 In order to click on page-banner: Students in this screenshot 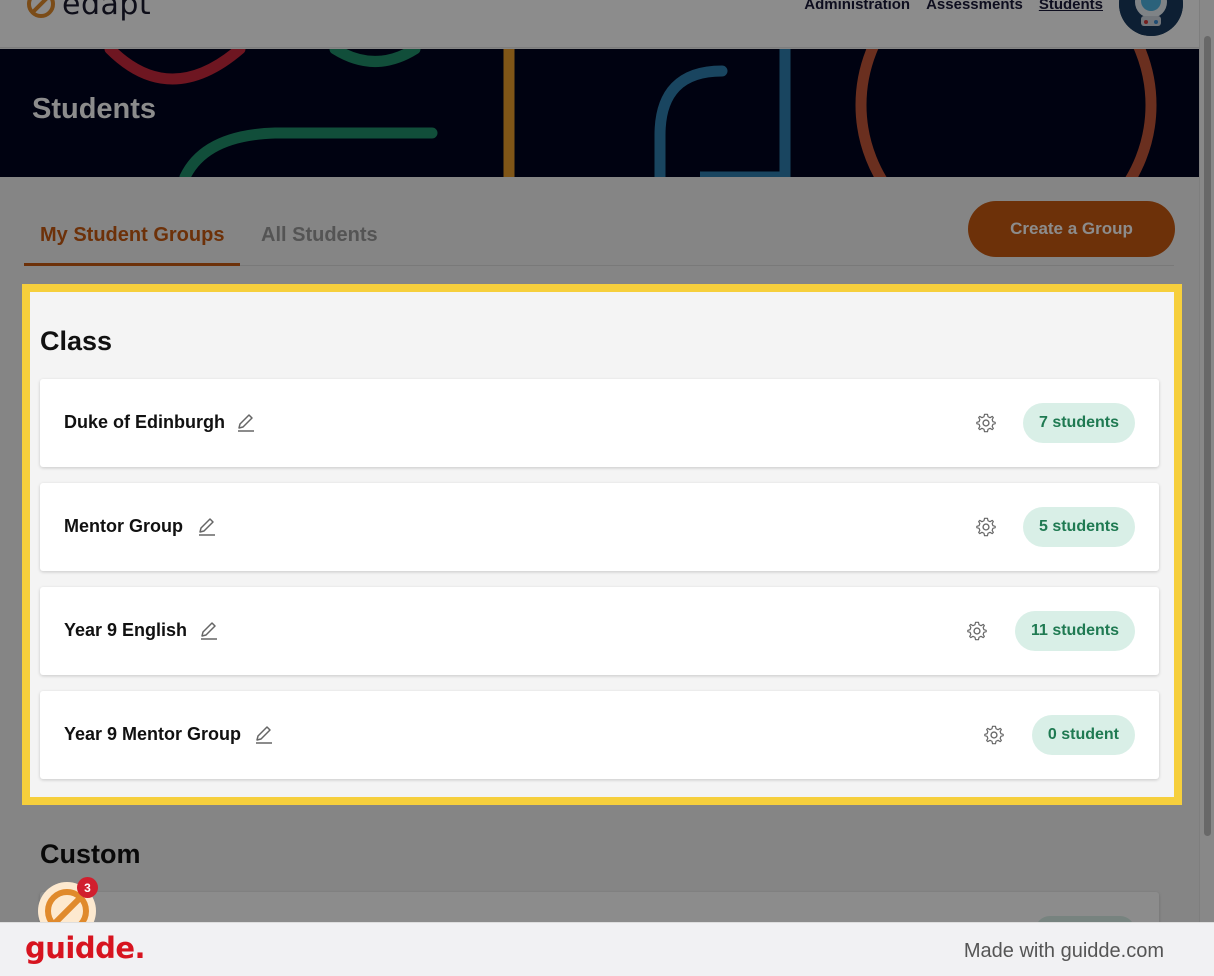, I will do `click(599, 113)`.